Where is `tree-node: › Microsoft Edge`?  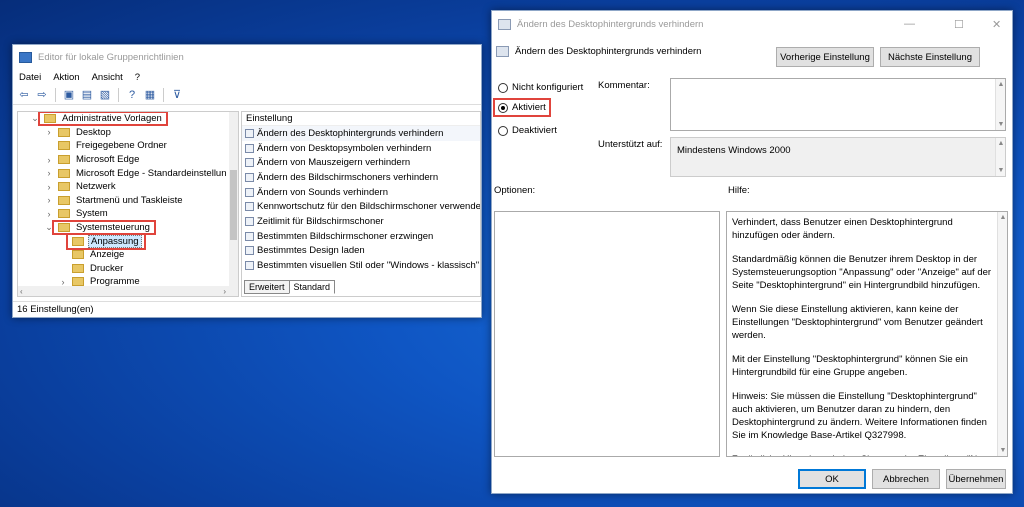 tree-node: › Microsoft Edge is located at coordinates (128, 160).